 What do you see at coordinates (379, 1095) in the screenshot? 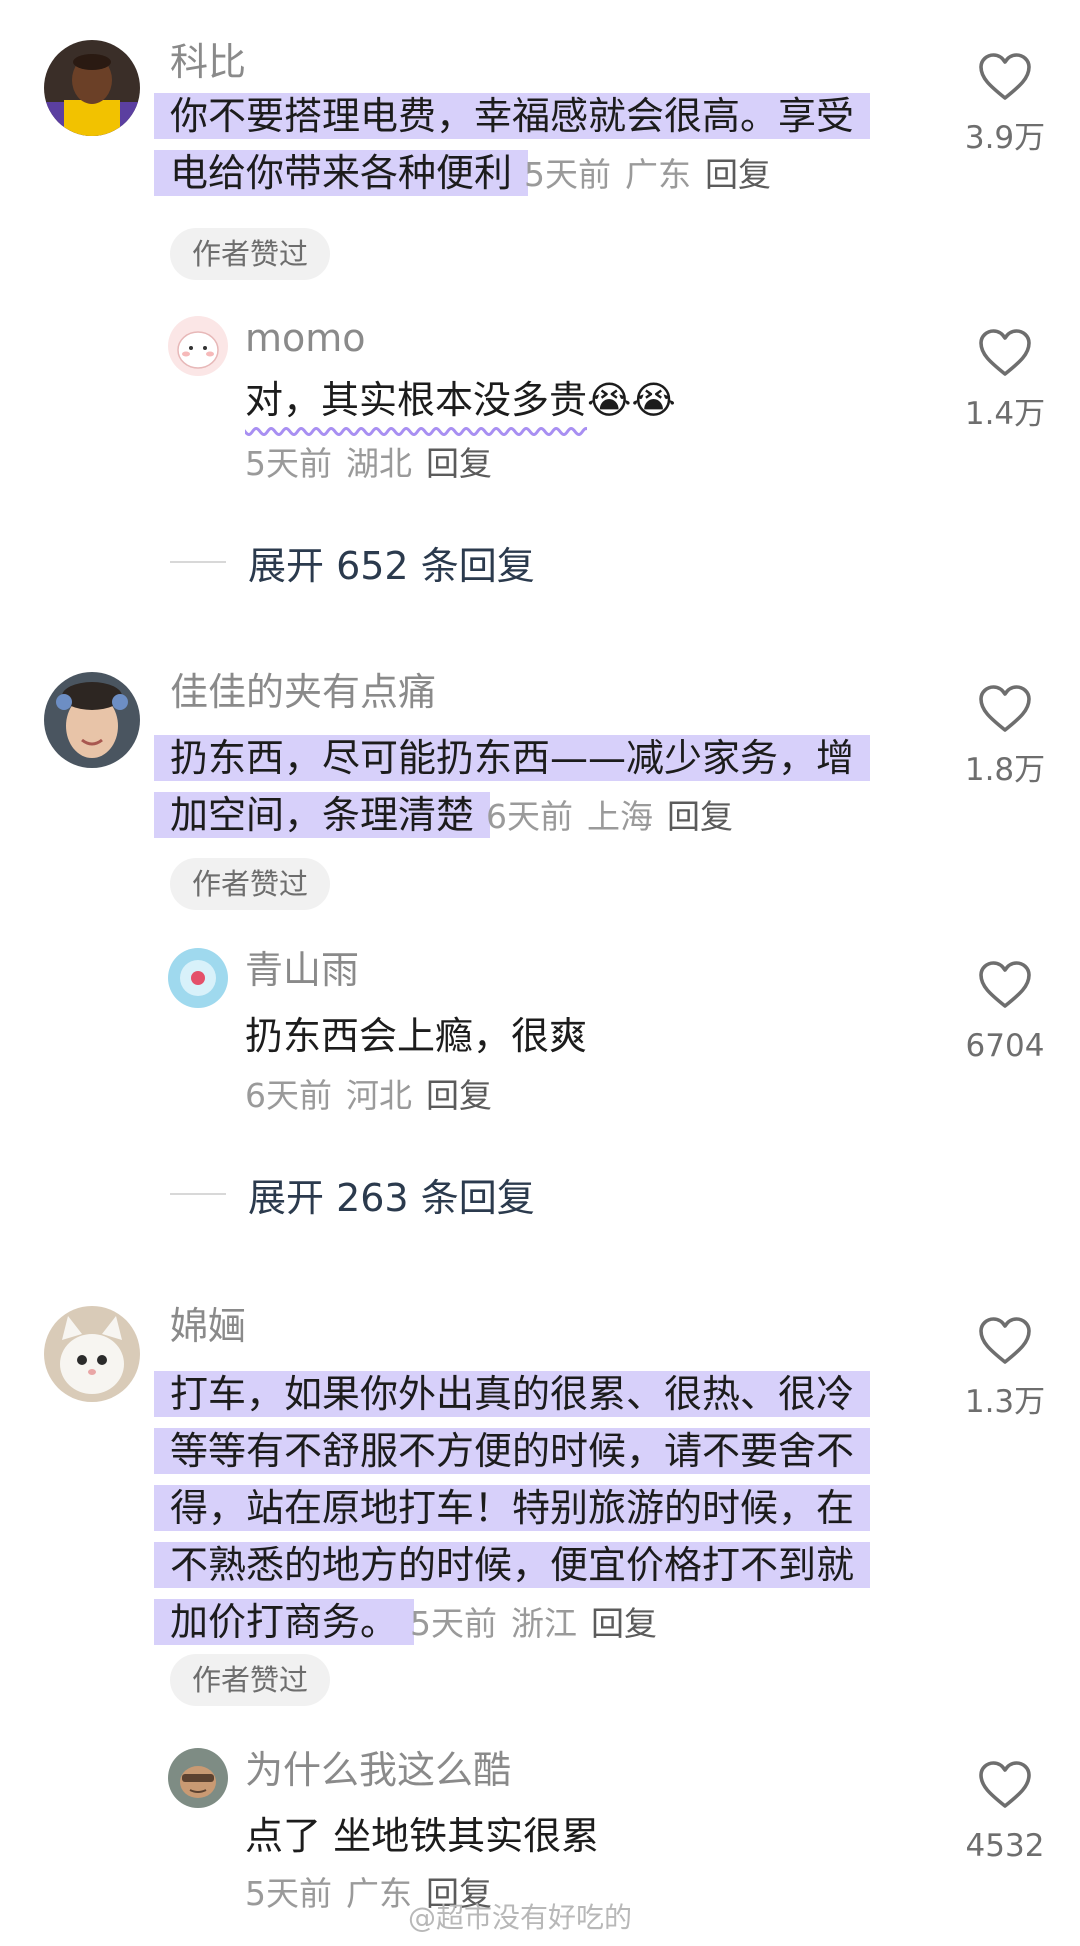
I see `reply-location: 河北` at bounding box center [379, 1095].